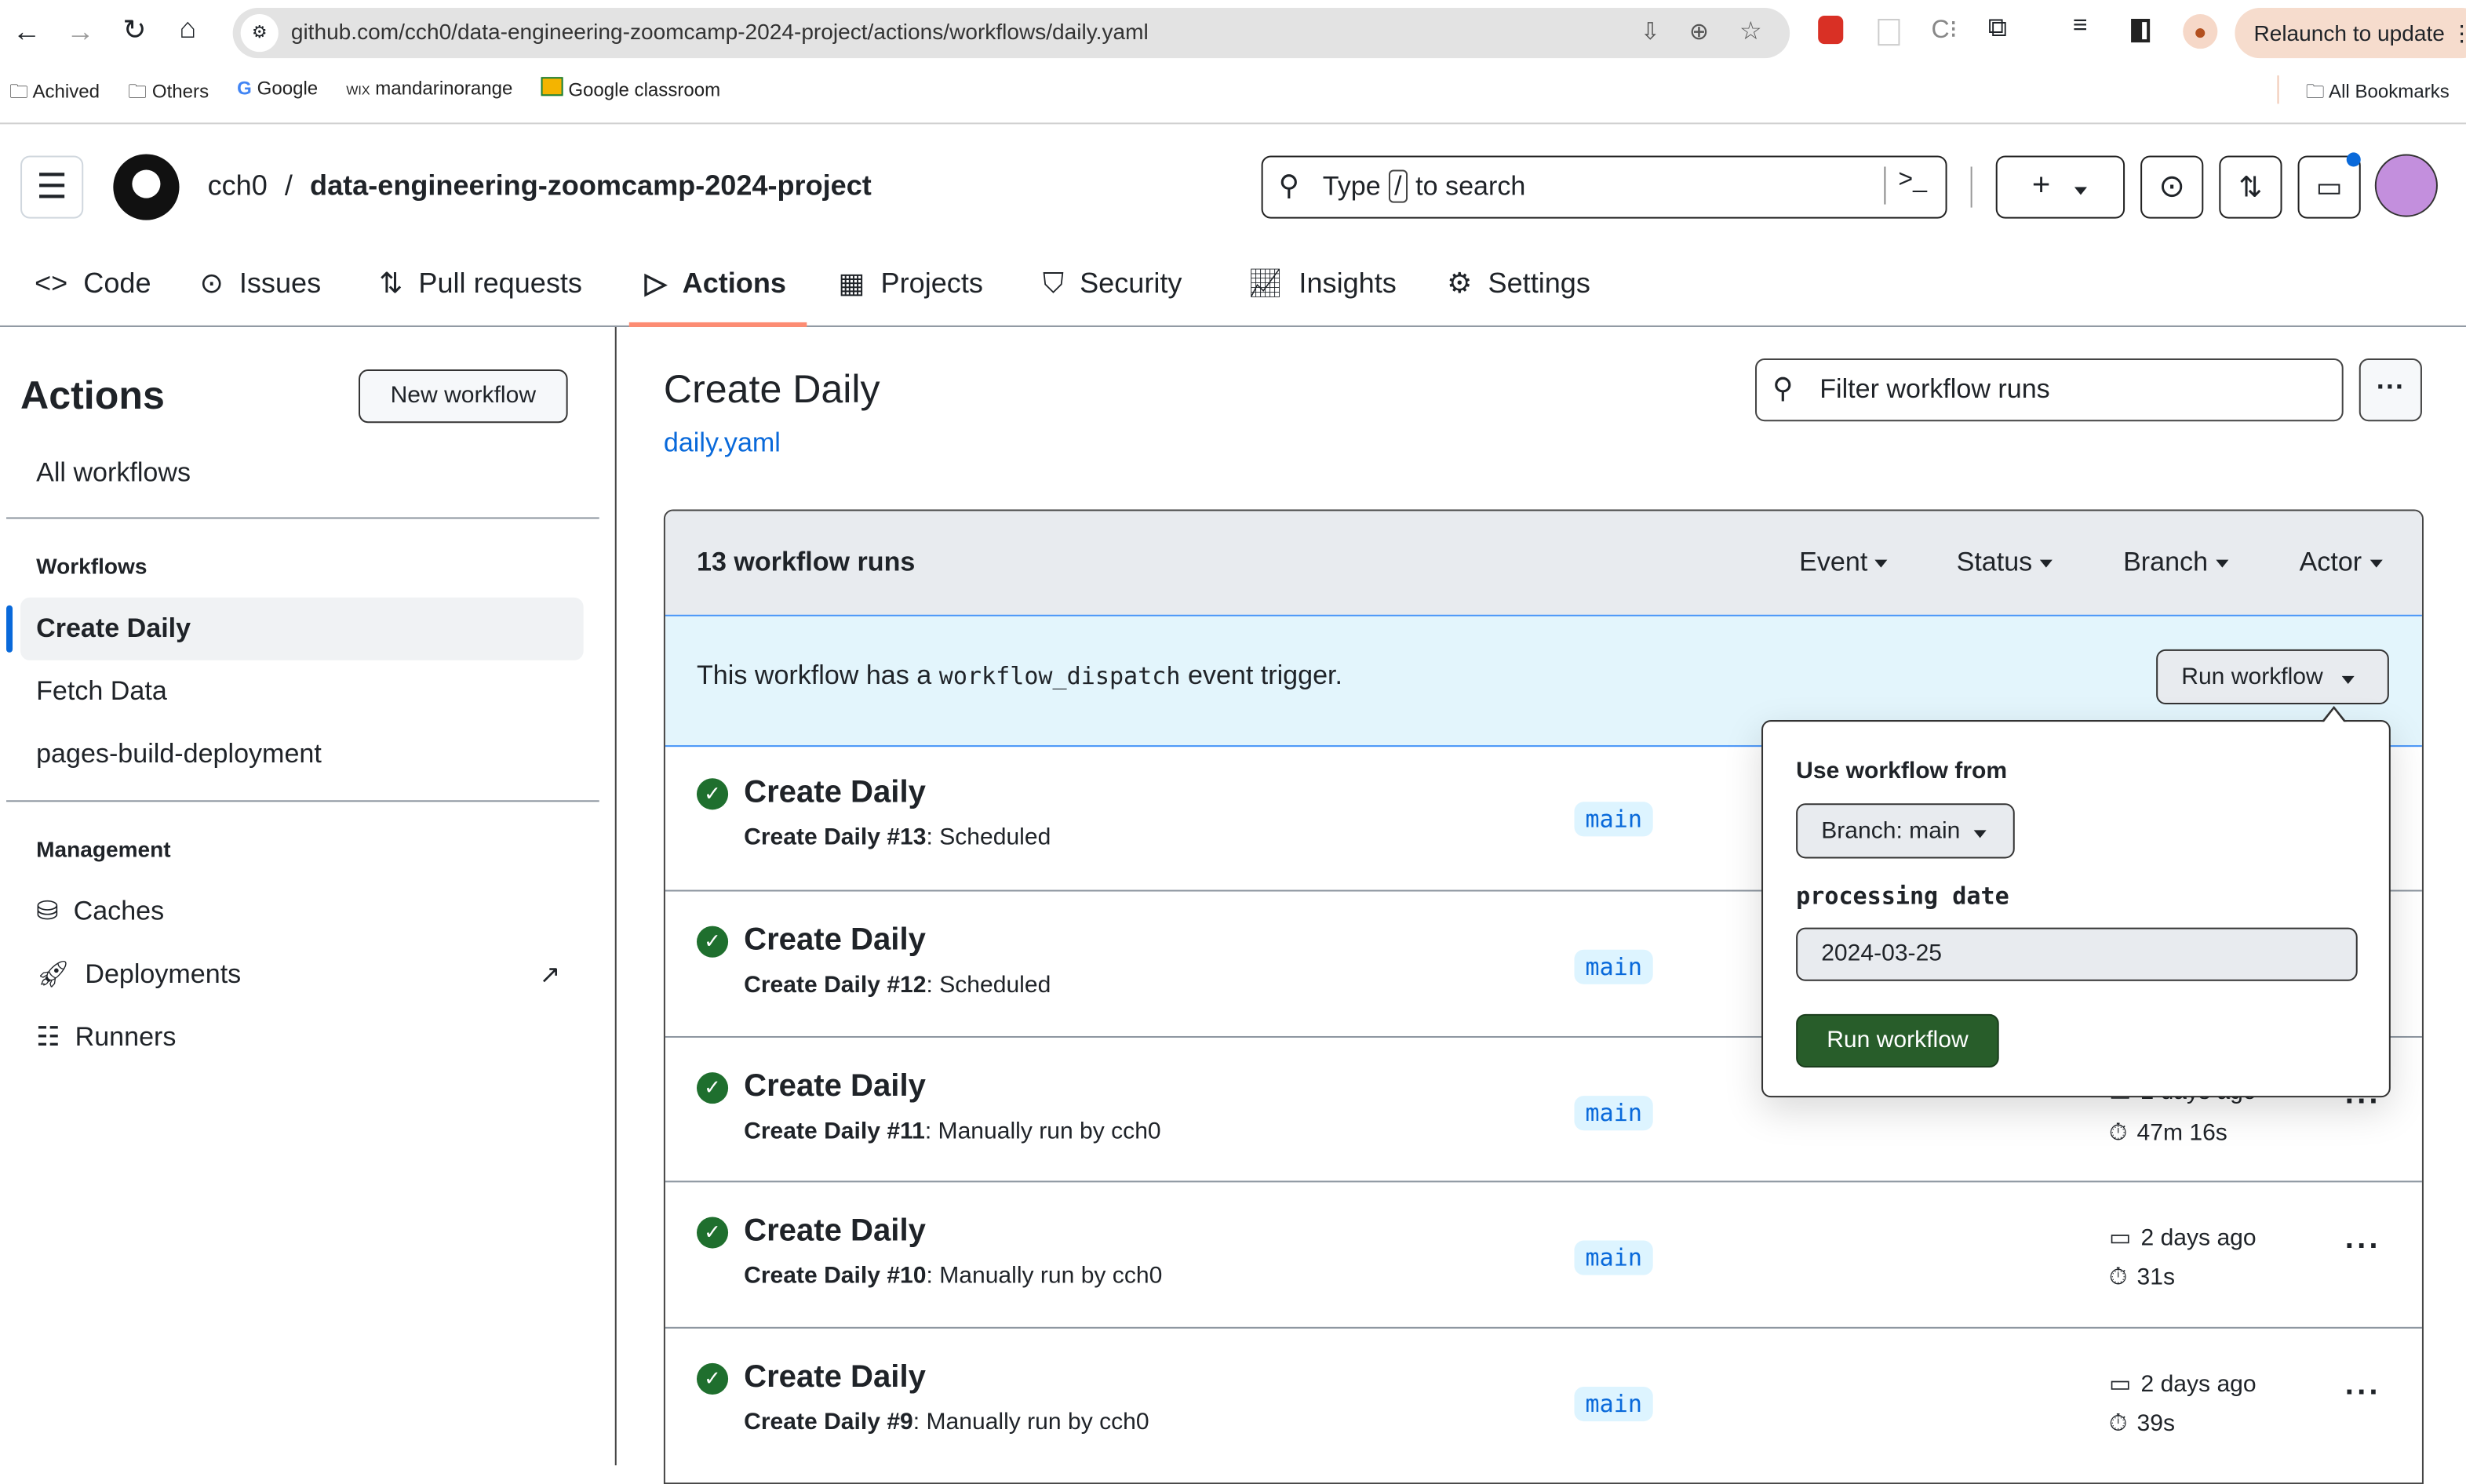 The width and height of the screenshot is (2466, 1484). I want to click on bookmark-mandarinorange: WIX mandarinorange, so click(429, 93).